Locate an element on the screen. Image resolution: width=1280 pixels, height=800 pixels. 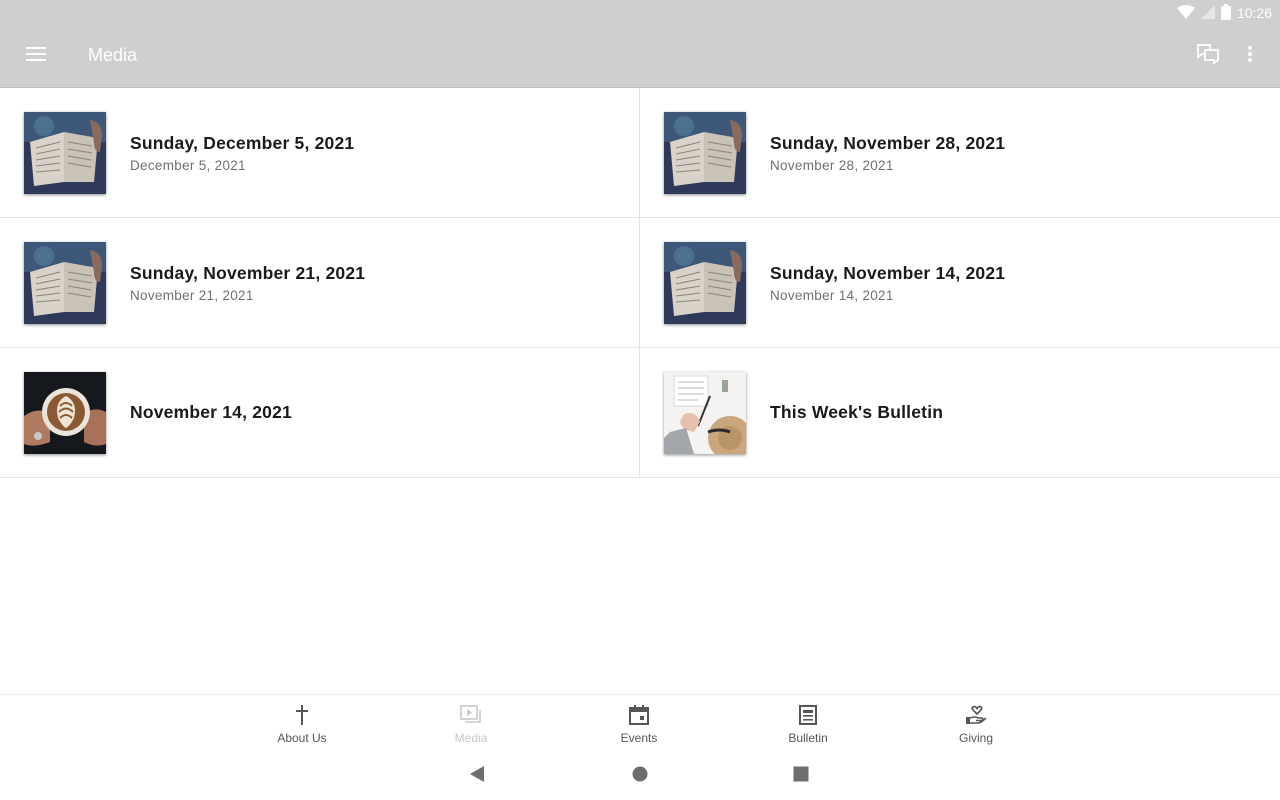
media-icon is located at coordinates (471, 715).